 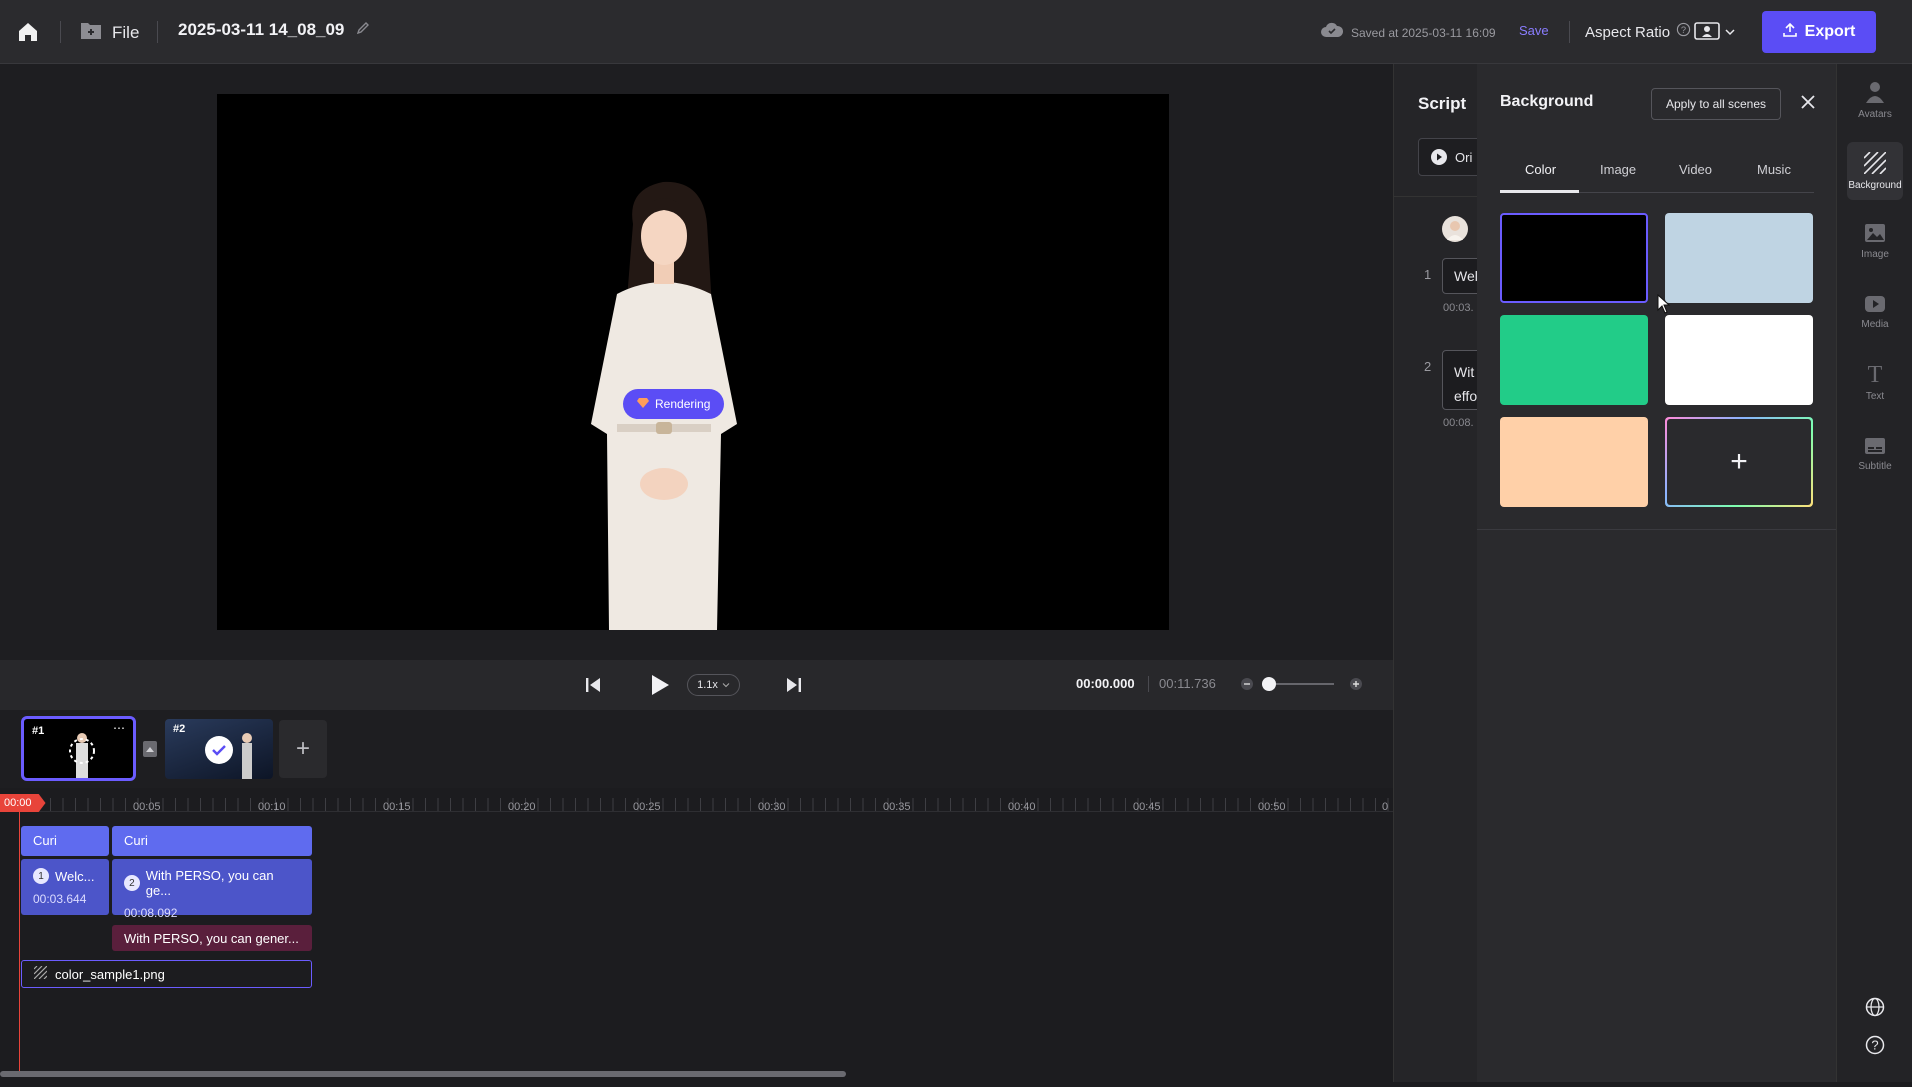 I want to click on ruler-tick: 00:20, so click(x=522, y=807).